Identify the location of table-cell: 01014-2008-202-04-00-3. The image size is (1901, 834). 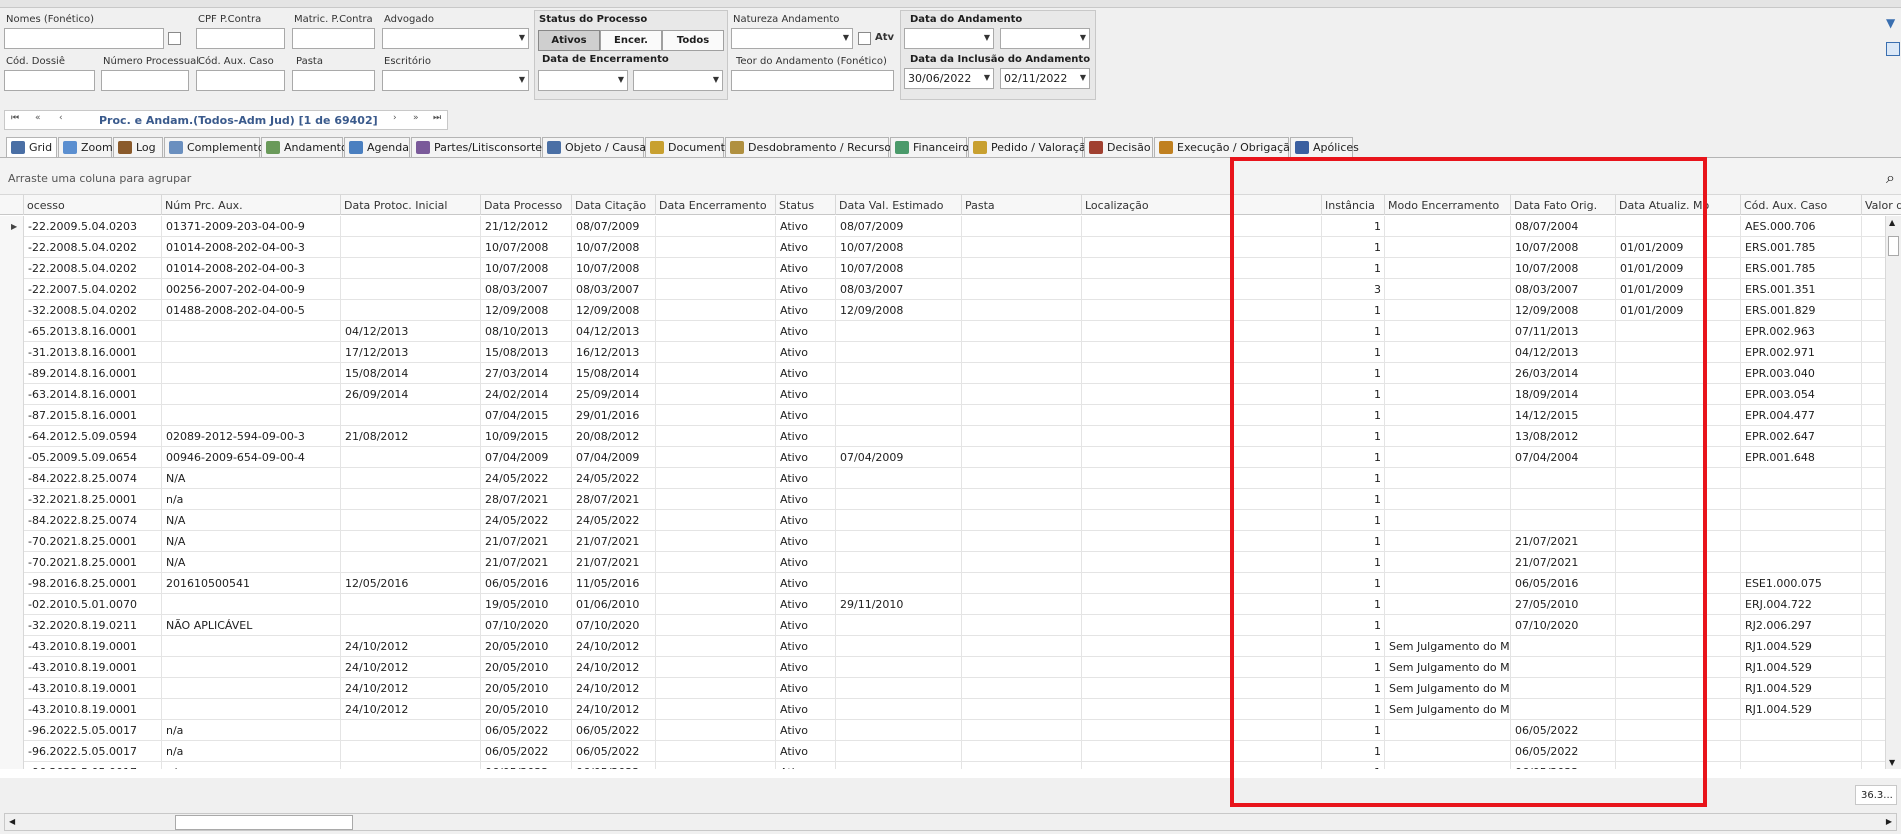
(251, 247).